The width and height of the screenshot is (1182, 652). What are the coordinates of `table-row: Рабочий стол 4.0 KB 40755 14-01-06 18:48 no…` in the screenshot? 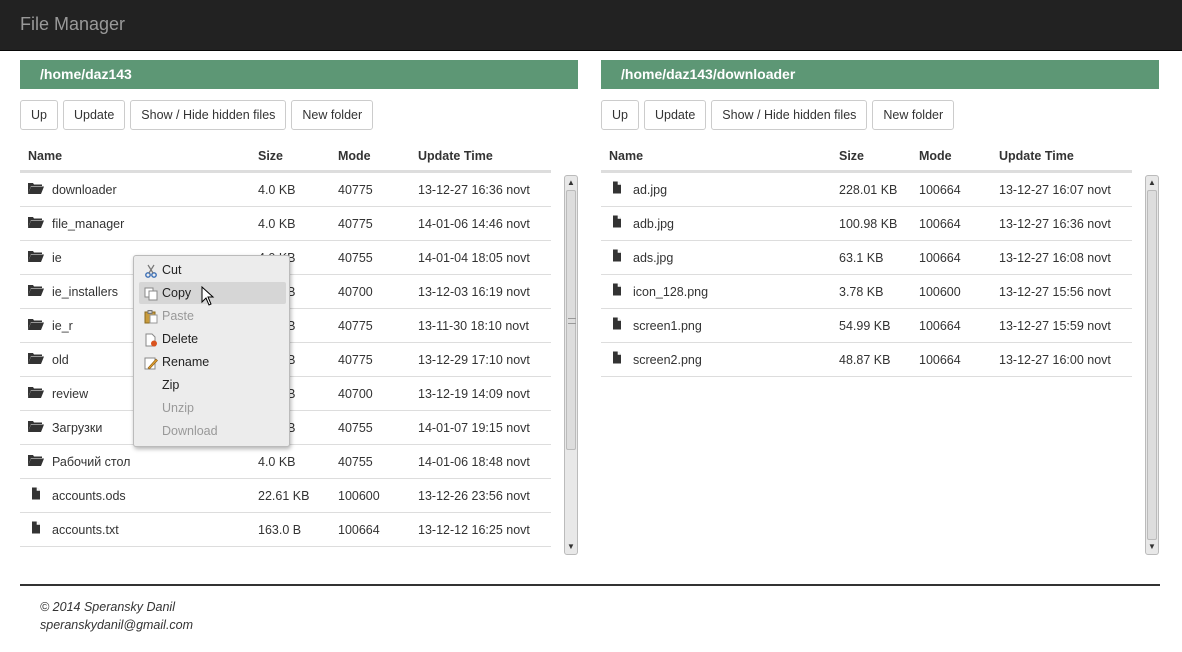 It's located at (285, 462).